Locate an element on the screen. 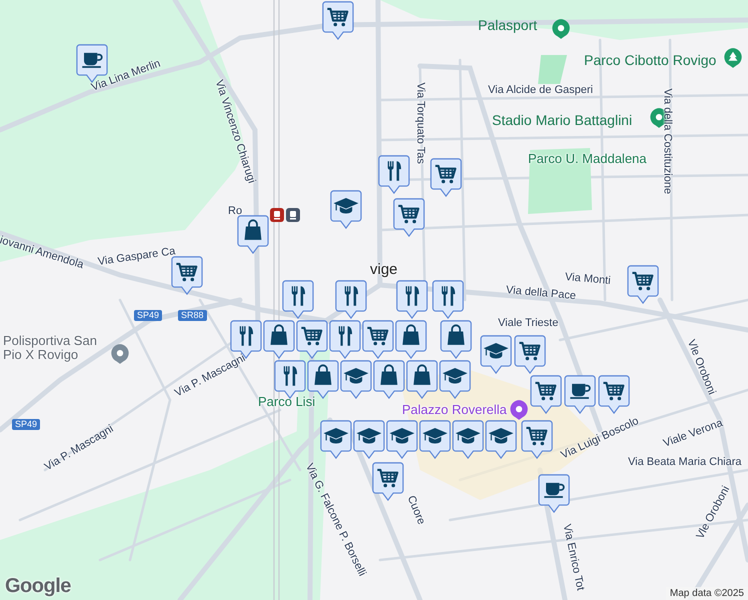 Image resolution: width=748 pixels, height=600 pixels. tree-icon is located at coordinates (733, 58).